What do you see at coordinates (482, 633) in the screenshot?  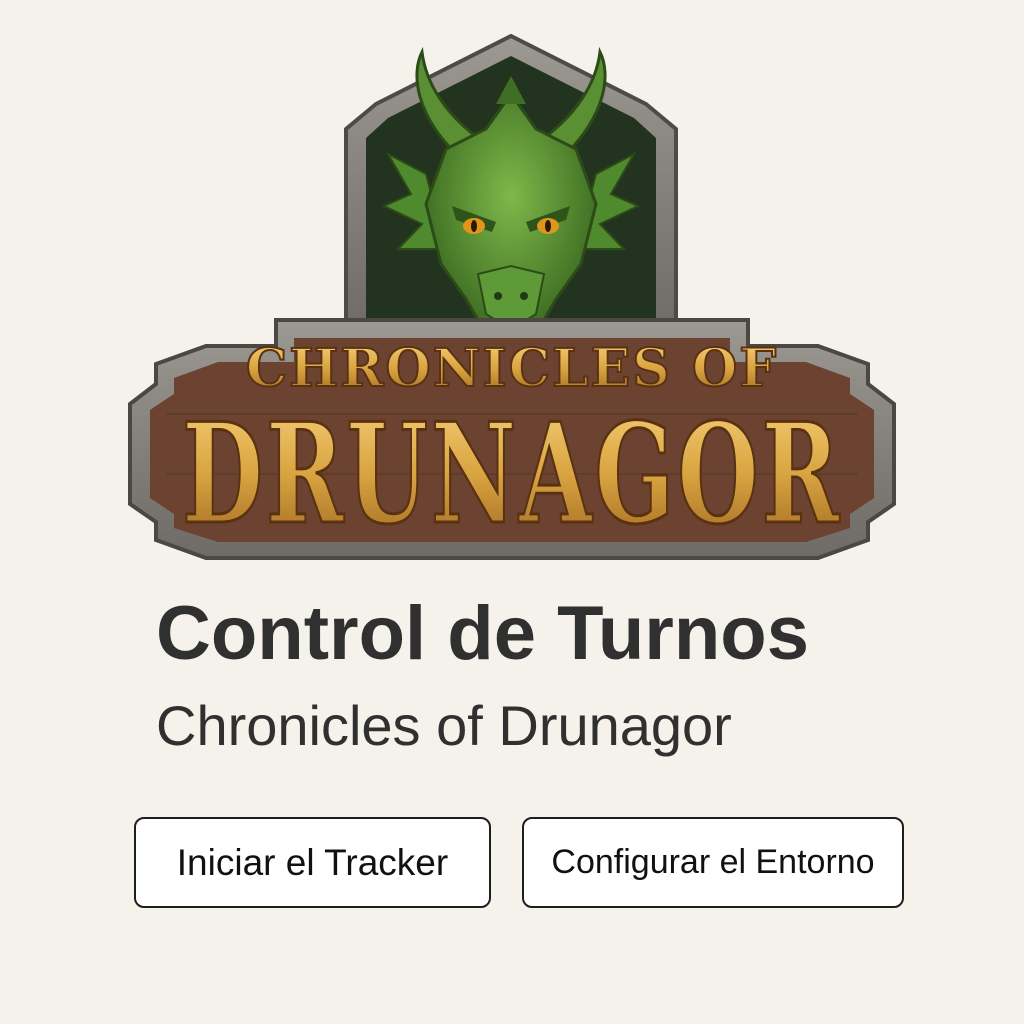 I see `page-title: Control de Turnos` at bounding box center [482, 633].